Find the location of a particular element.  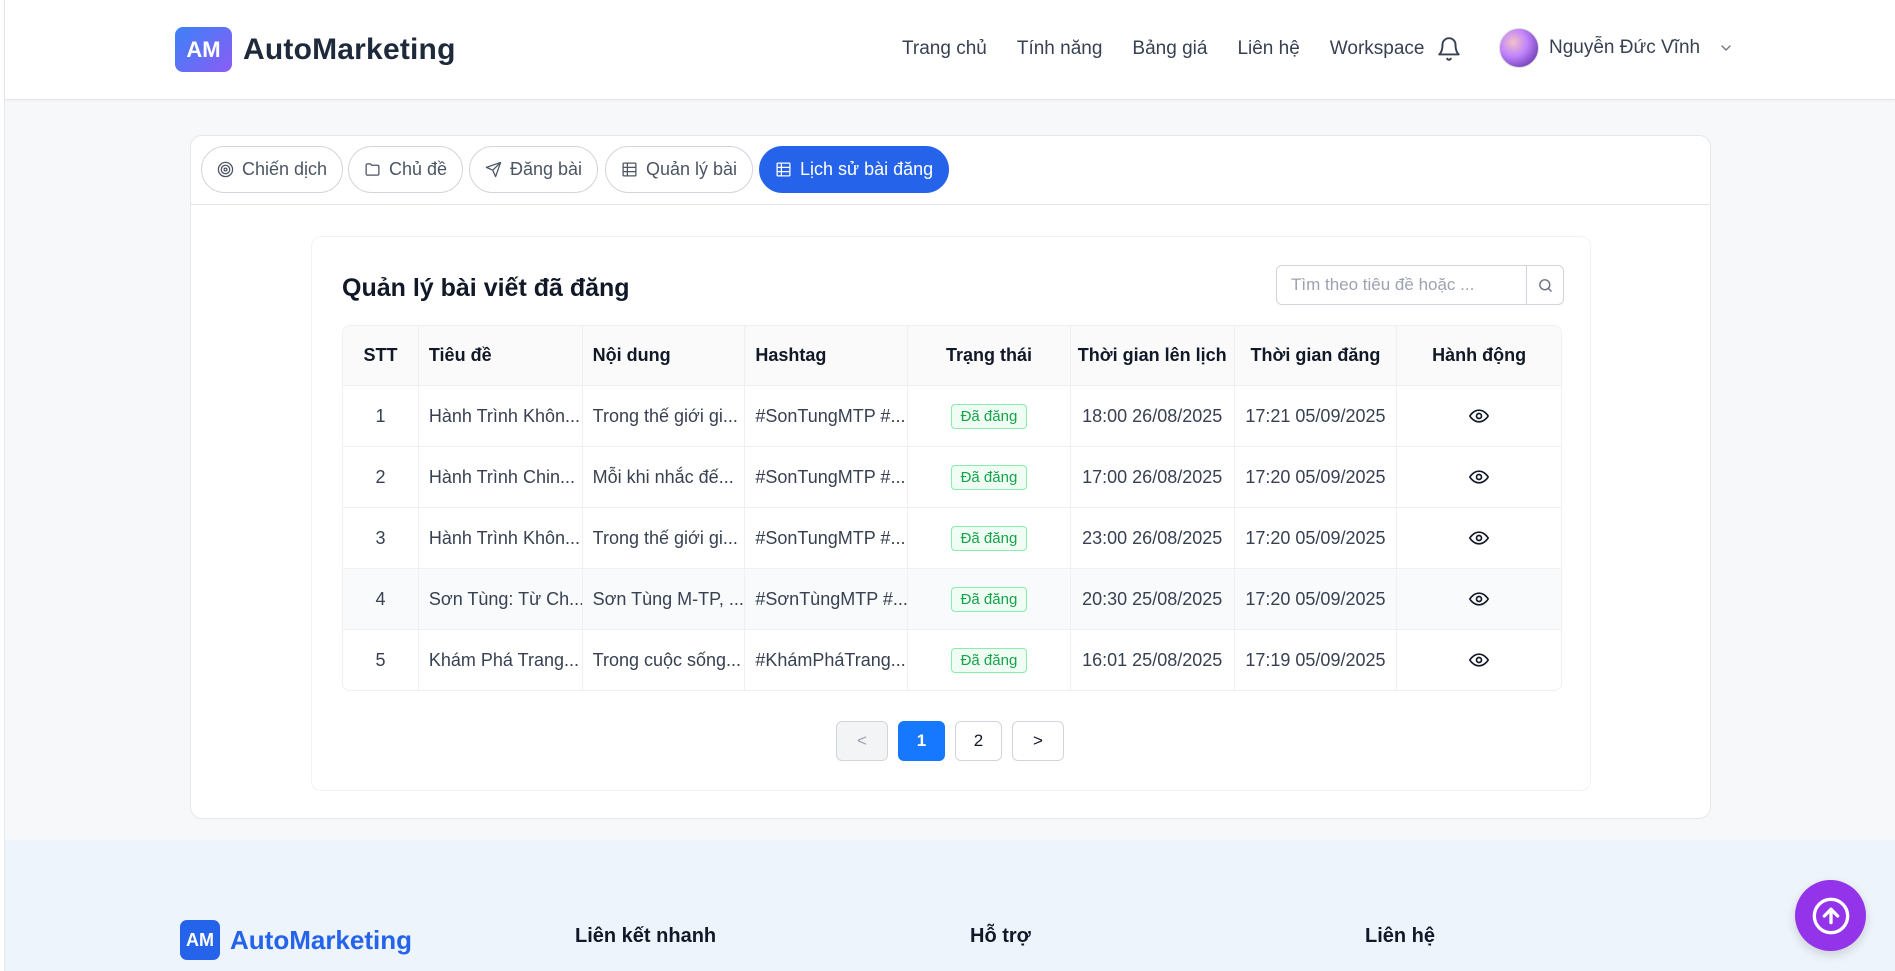

tab-label: Quản lý bài is located at coordinates (692, 169).